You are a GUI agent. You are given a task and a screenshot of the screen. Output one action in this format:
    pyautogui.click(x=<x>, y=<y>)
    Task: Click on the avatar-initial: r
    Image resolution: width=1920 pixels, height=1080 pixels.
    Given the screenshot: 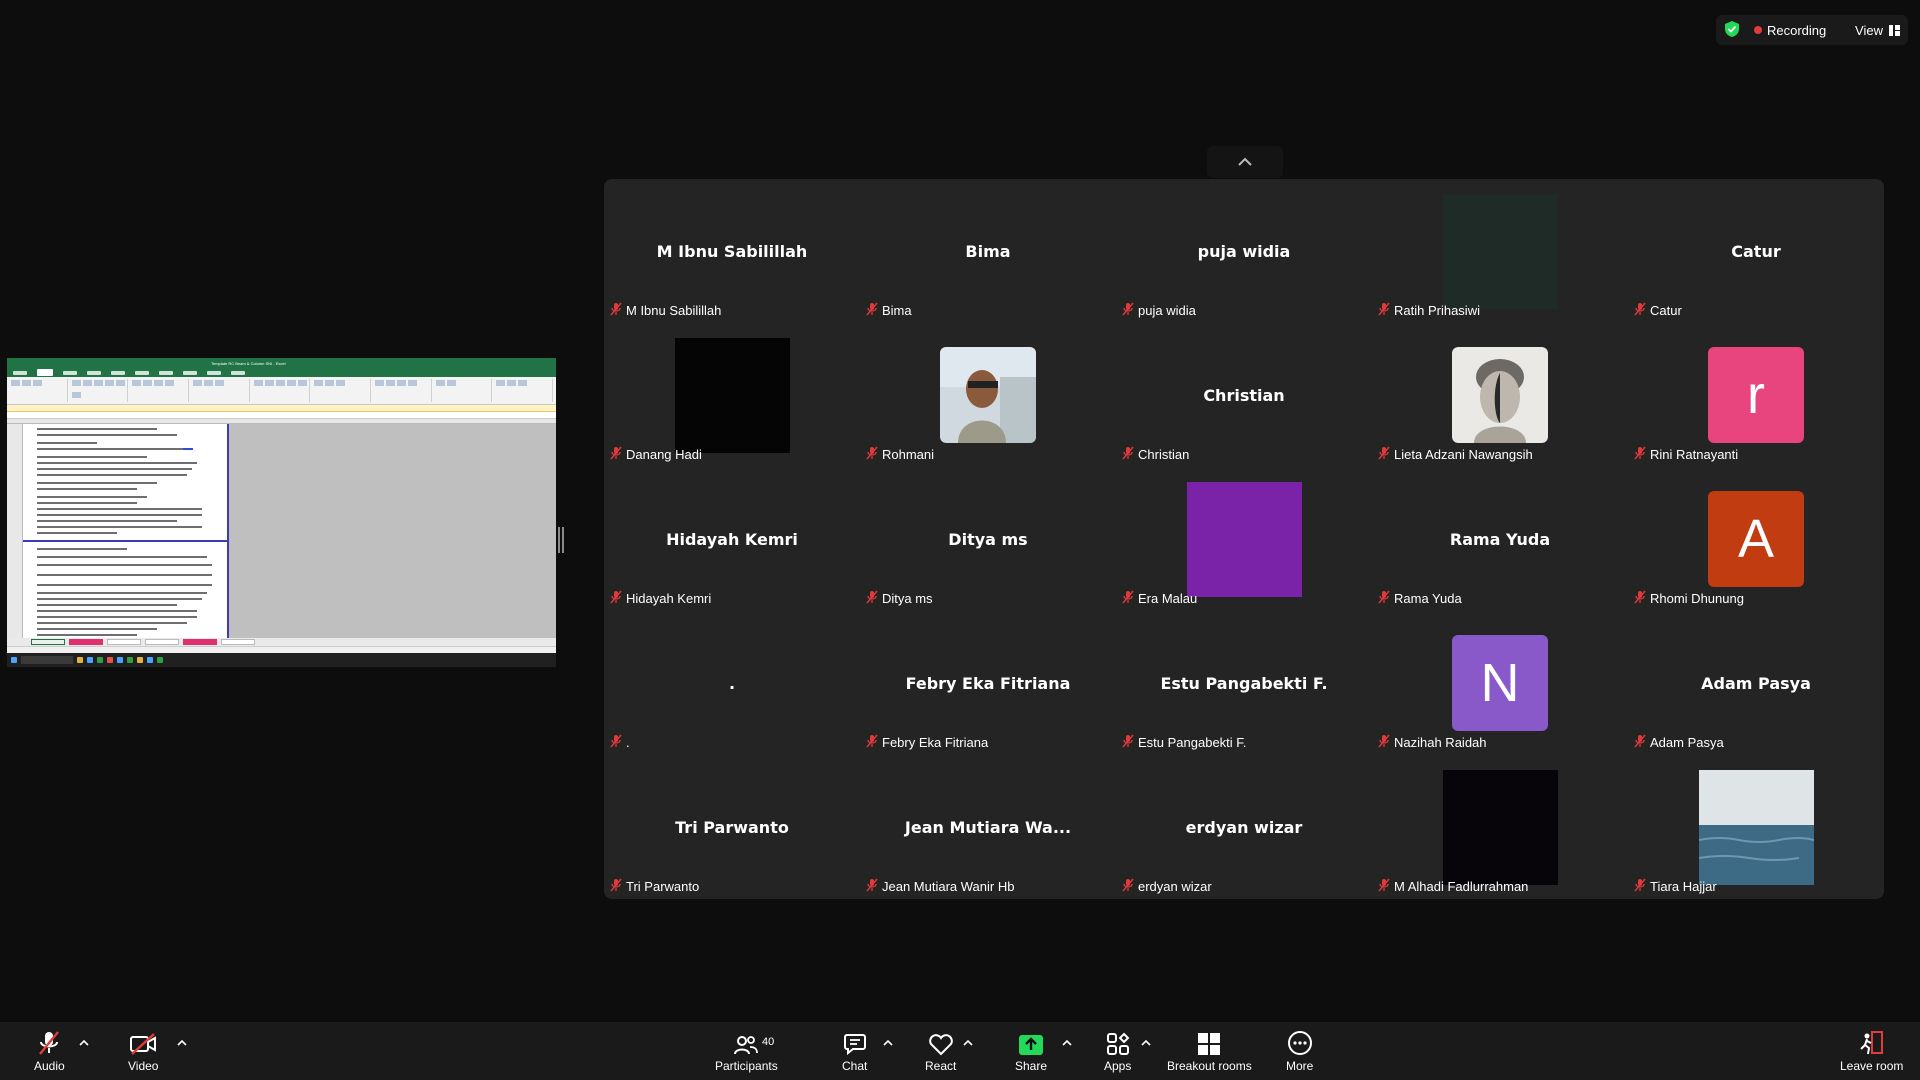 What is the action you would take?
    pyautogui.click(x=1756, y=395)
    